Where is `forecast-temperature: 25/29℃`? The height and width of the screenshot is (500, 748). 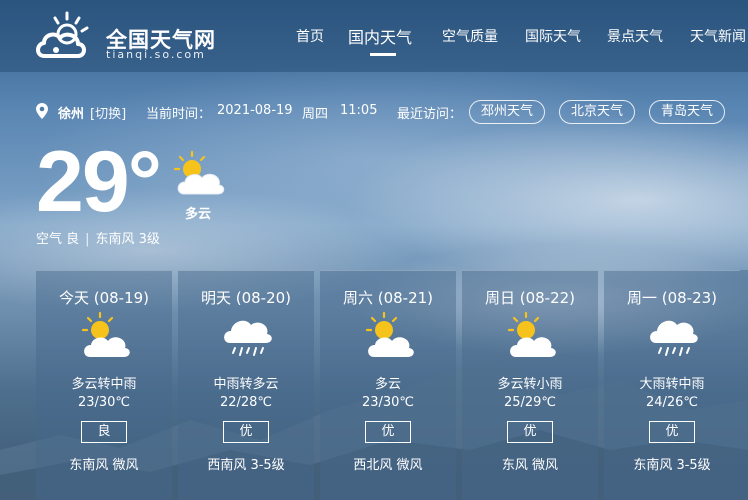
forecast-temperature: 25/29℃ is located at coordinates (530, 402).